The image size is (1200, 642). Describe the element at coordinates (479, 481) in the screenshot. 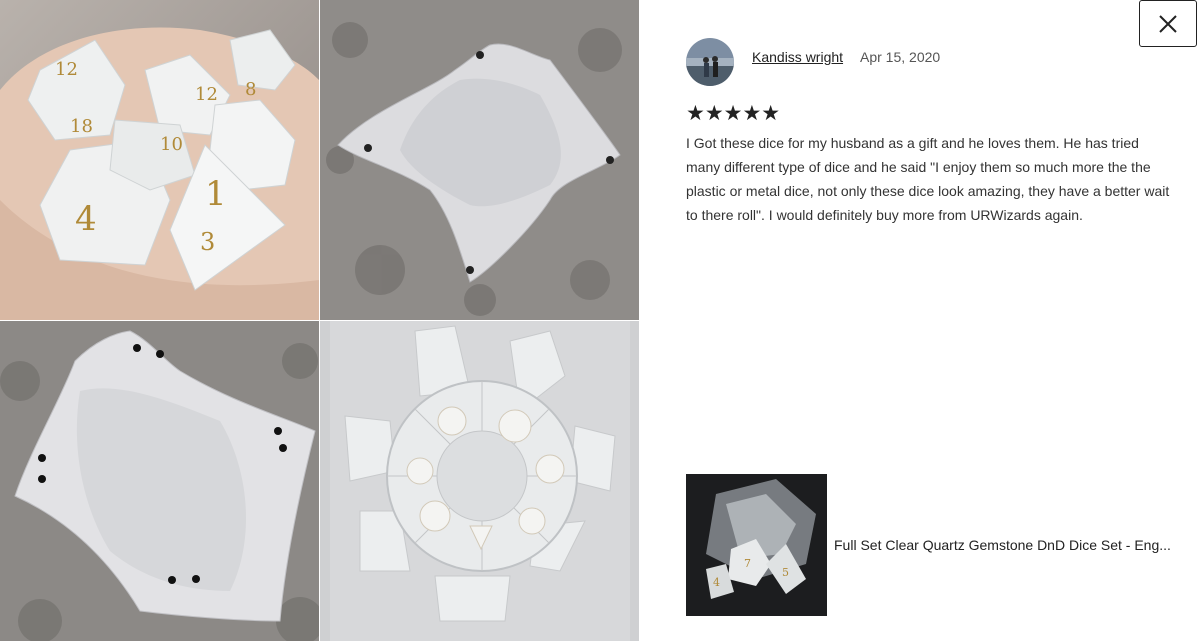

I see `dice-case-photo` at that location.